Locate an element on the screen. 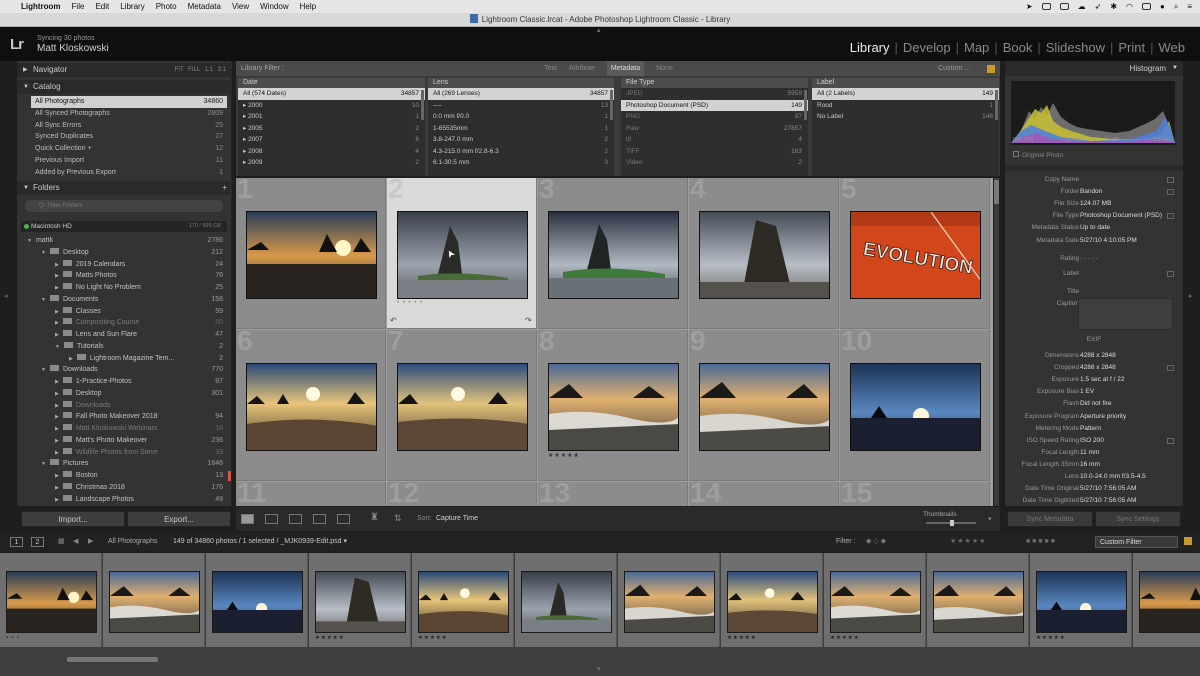 Image resolution: width=1200 pixels, height=676 pixels. grid-cell: 2 • • • • • ↶ ↷ ➤ is located at coordinates (462, 253).